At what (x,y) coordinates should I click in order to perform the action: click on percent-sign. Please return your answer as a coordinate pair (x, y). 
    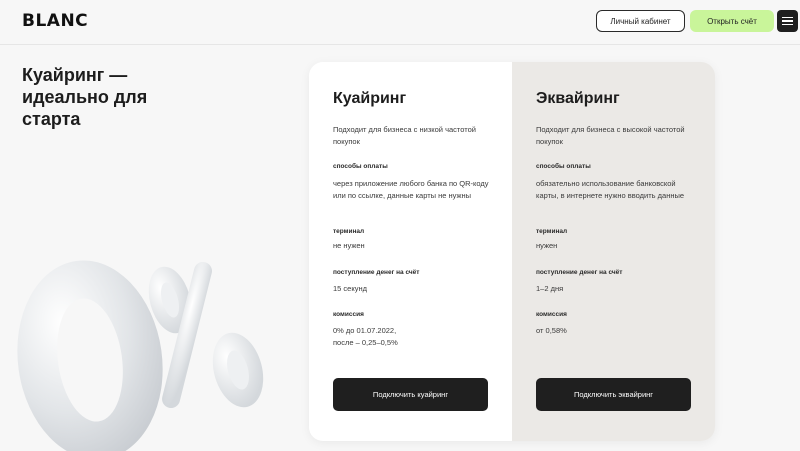
    Looking at the image, I should click on (206, 335).